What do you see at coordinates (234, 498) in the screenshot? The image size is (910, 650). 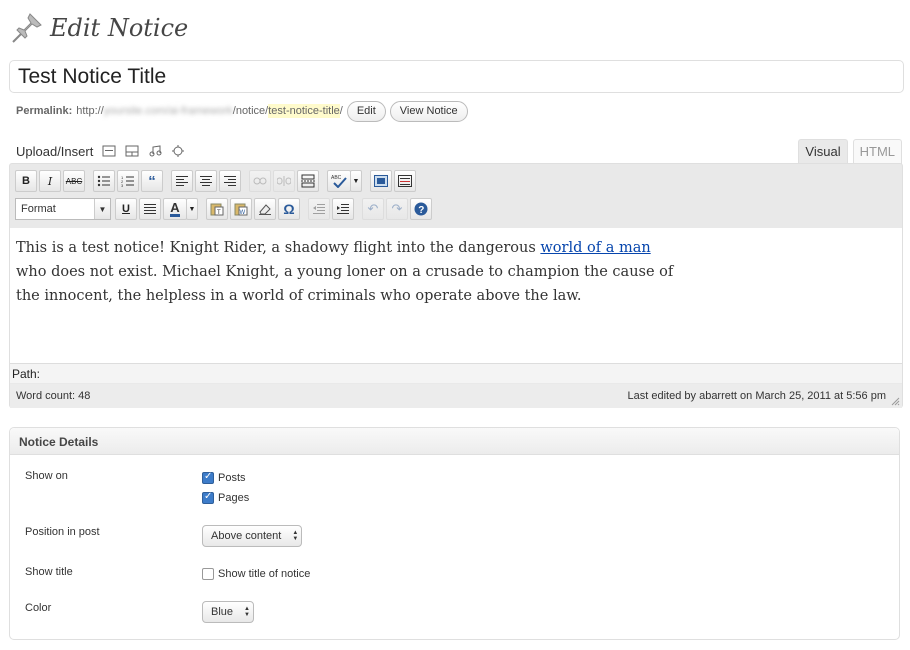 I see `pages-label: Pages` at bounding box center [234, 498].